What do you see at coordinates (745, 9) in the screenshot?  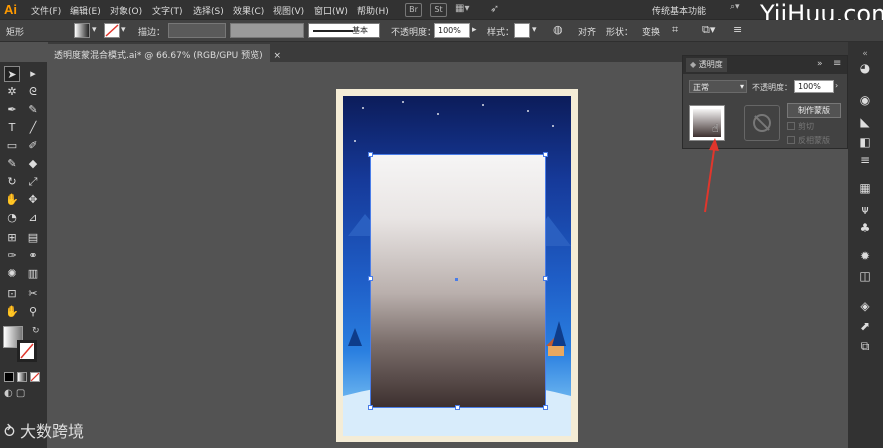 I see `search-icon: ⌕▾` at bounding box center [745, 9].